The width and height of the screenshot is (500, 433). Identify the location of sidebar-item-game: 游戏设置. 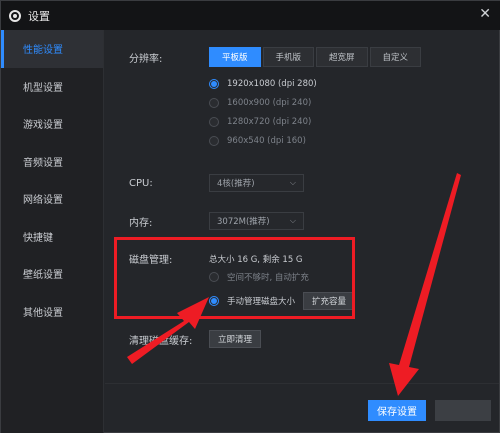
(52, 124).